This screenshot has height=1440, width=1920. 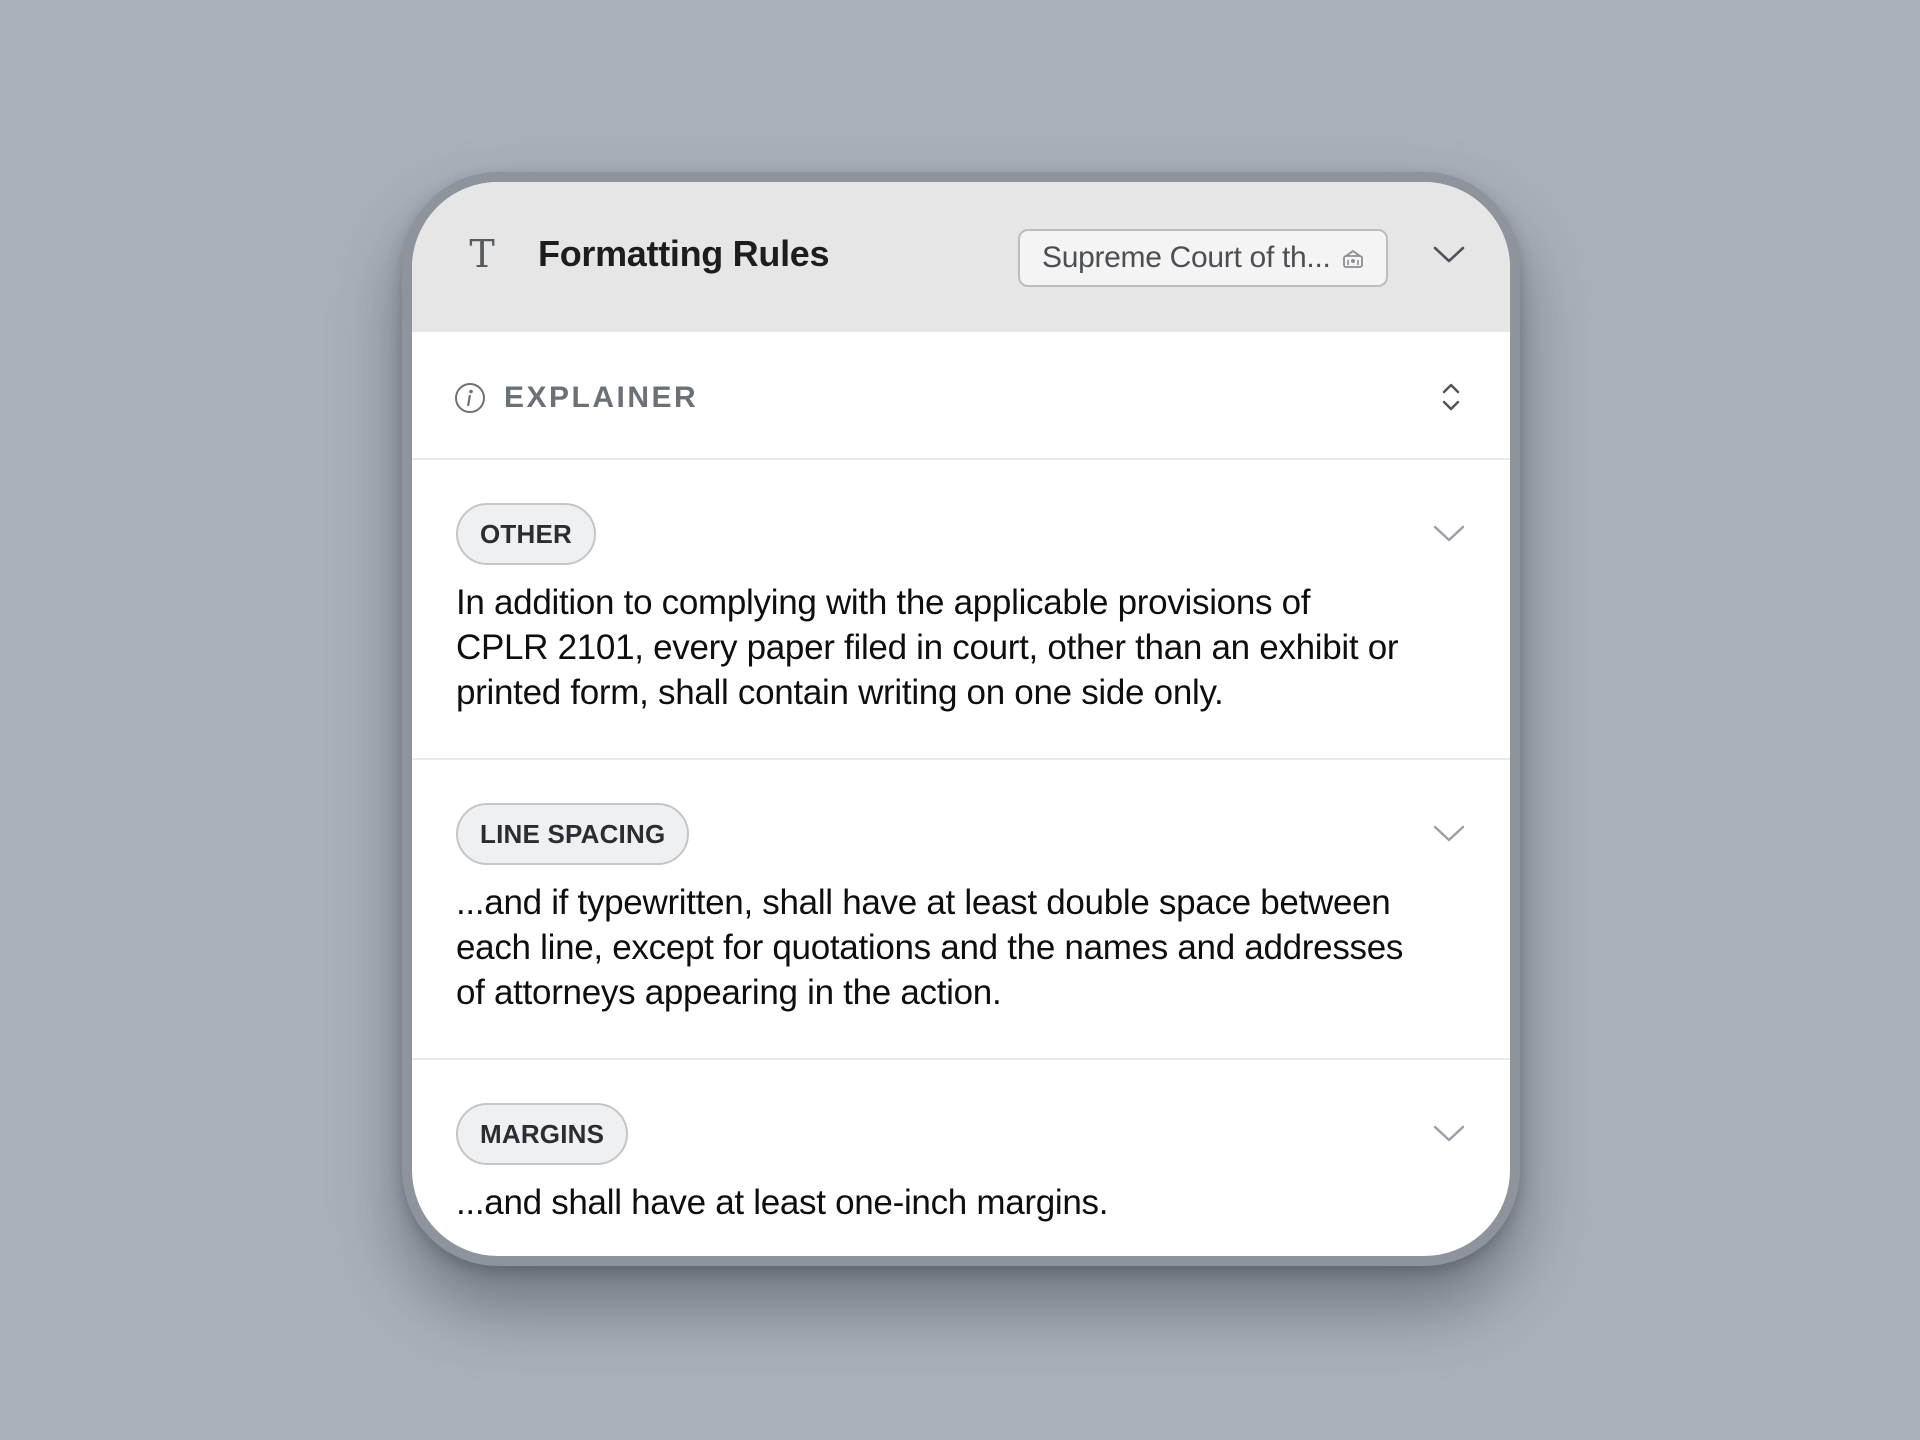 What do you see at coordinates (470, 398) in the screenshot?
I see `info-icon` at bounding box center [470, 398].